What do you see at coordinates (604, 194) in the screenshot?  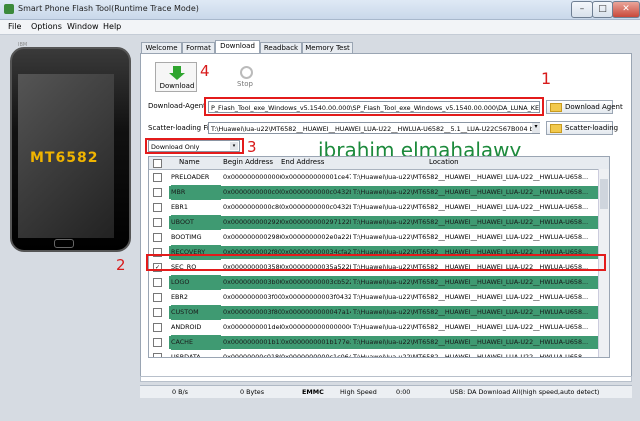 I see `scroll-thumb` at bounding box center [604, 194].